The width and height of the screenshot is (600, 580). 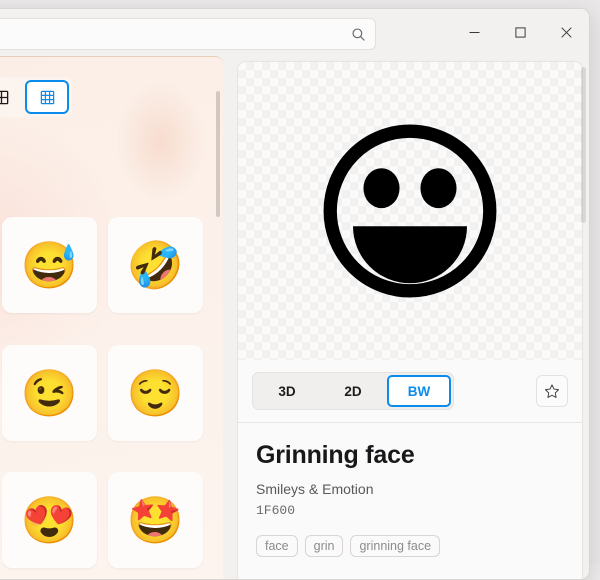 I want to click on tag-chip: face, so click(x=277, y=546).